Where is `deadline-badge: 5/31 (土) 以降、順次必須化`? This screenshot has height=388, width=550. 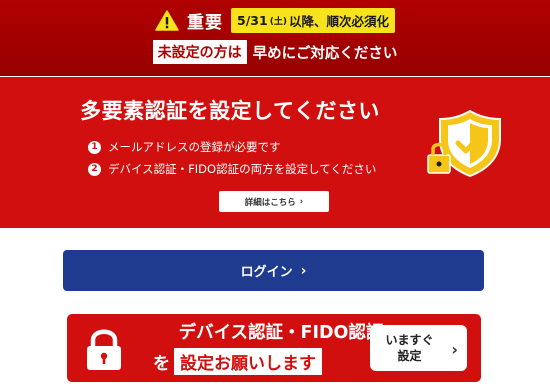 deadline-badge: 5/31 (土) 以降、順次必須化 is located at coordinates (313, 20).